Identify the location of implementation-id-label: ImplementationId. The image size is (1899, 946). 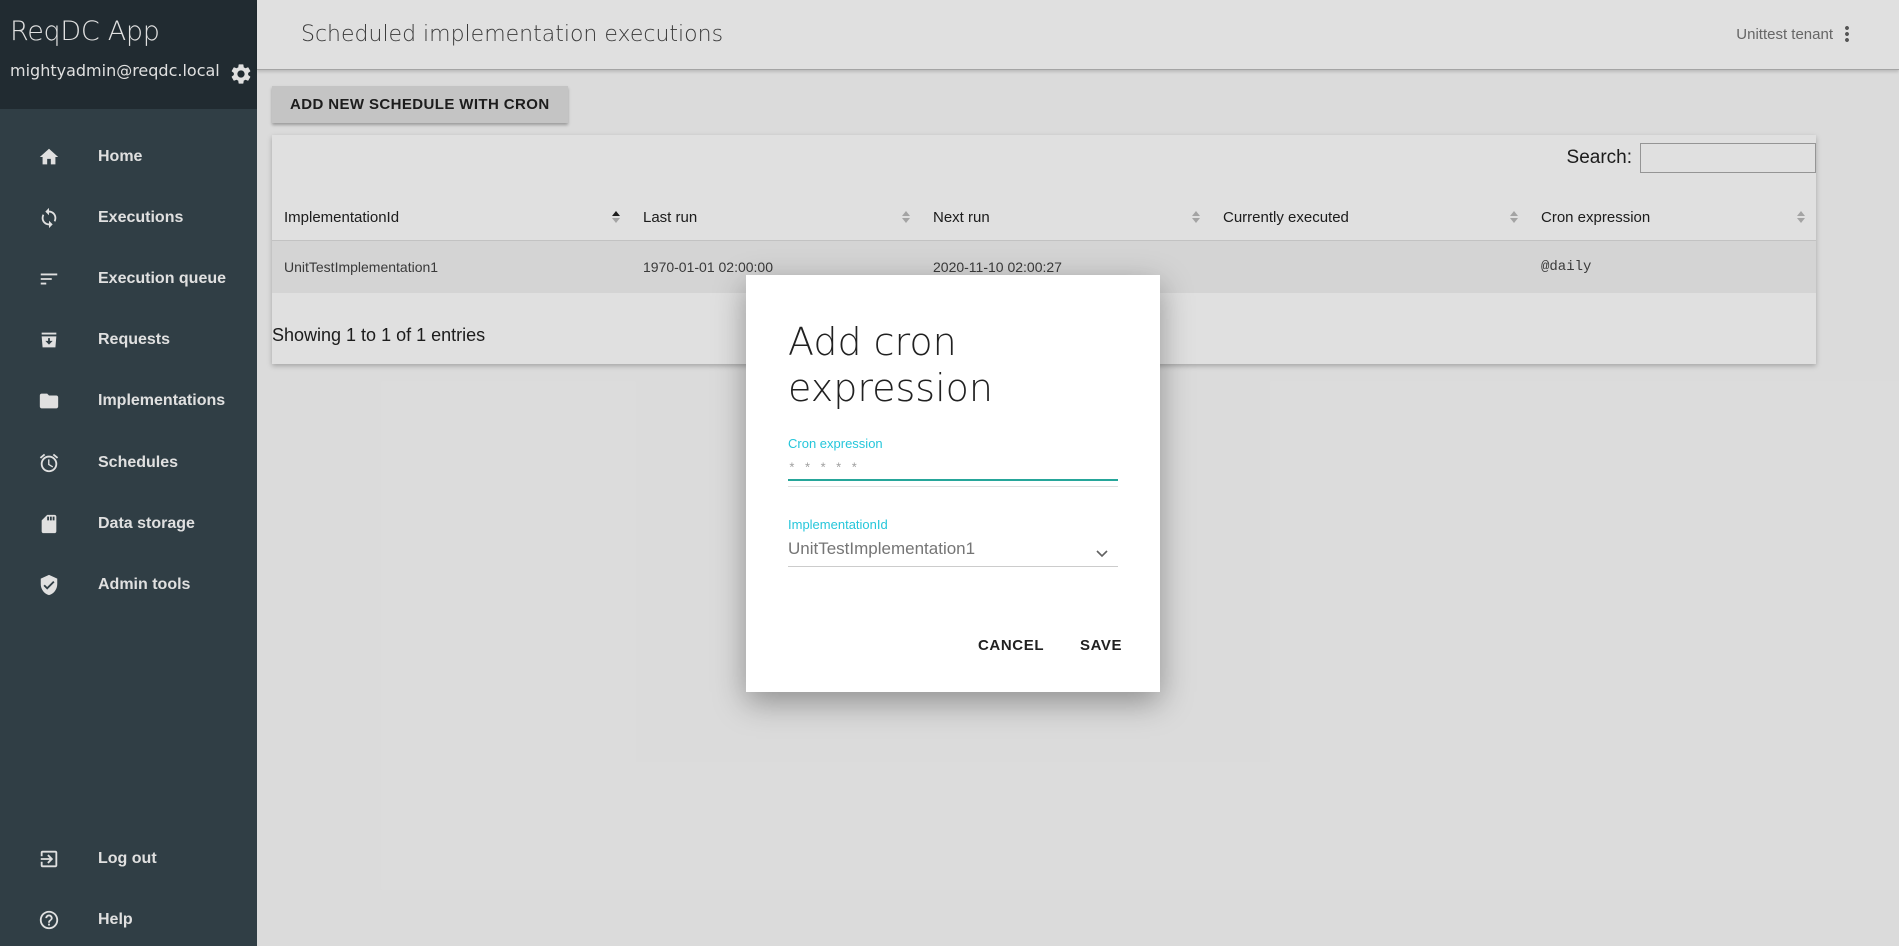
(838, 524).